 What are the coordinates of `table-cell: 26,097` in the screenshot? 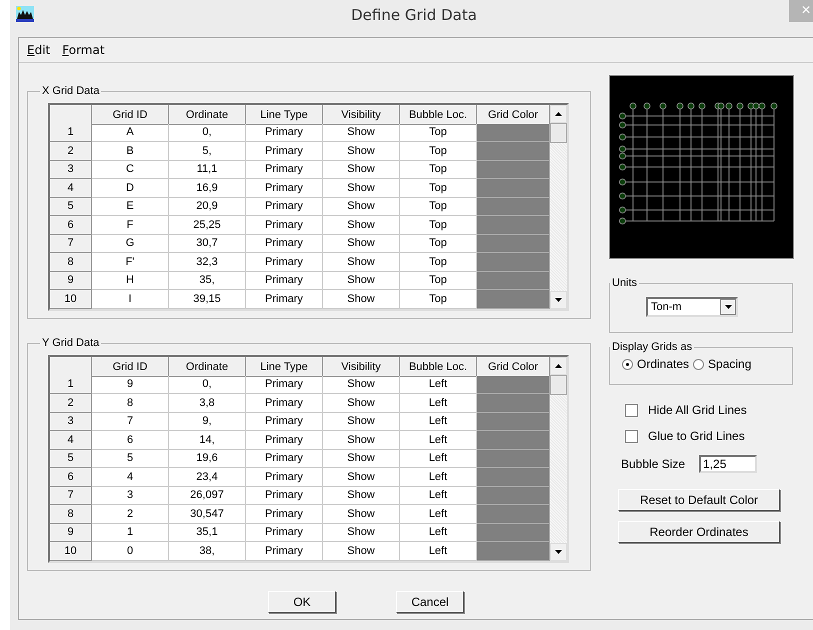 It's located at (207, 495).